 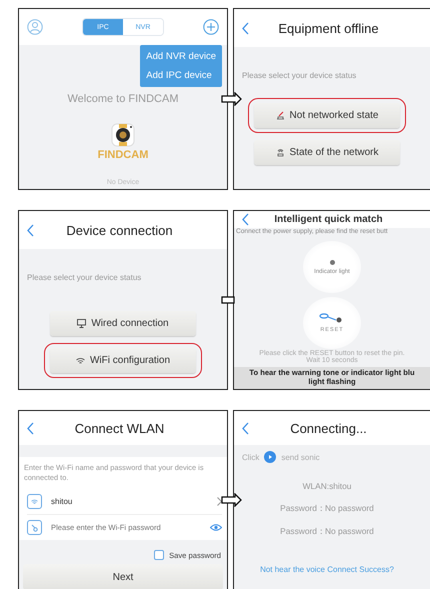 I want to click on add-icon, so click(x=211, y=27).